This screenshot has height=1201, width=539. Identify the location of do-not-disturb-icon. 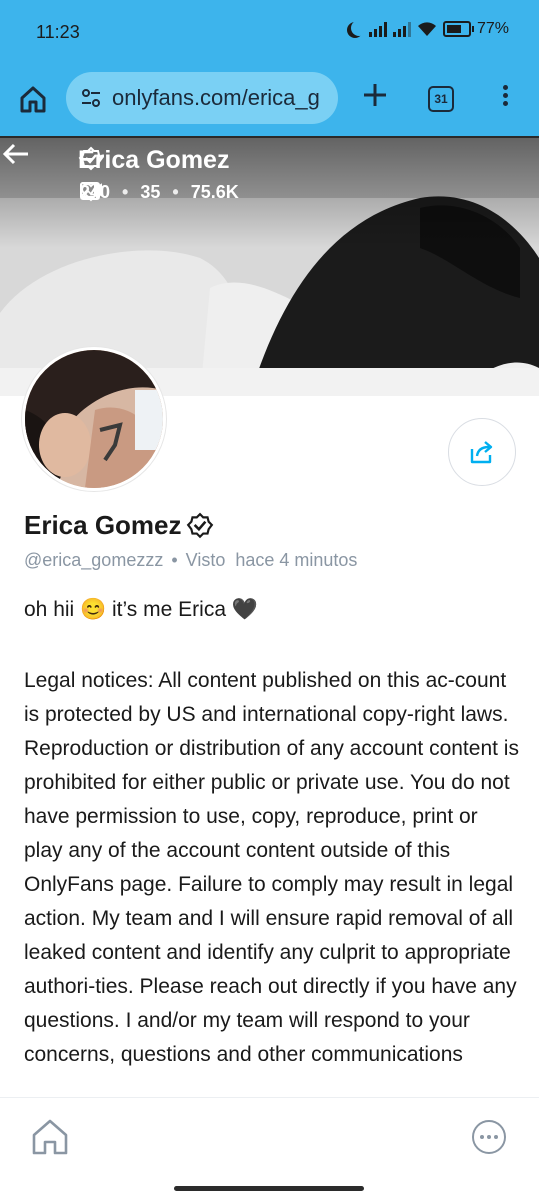
(359, 28).